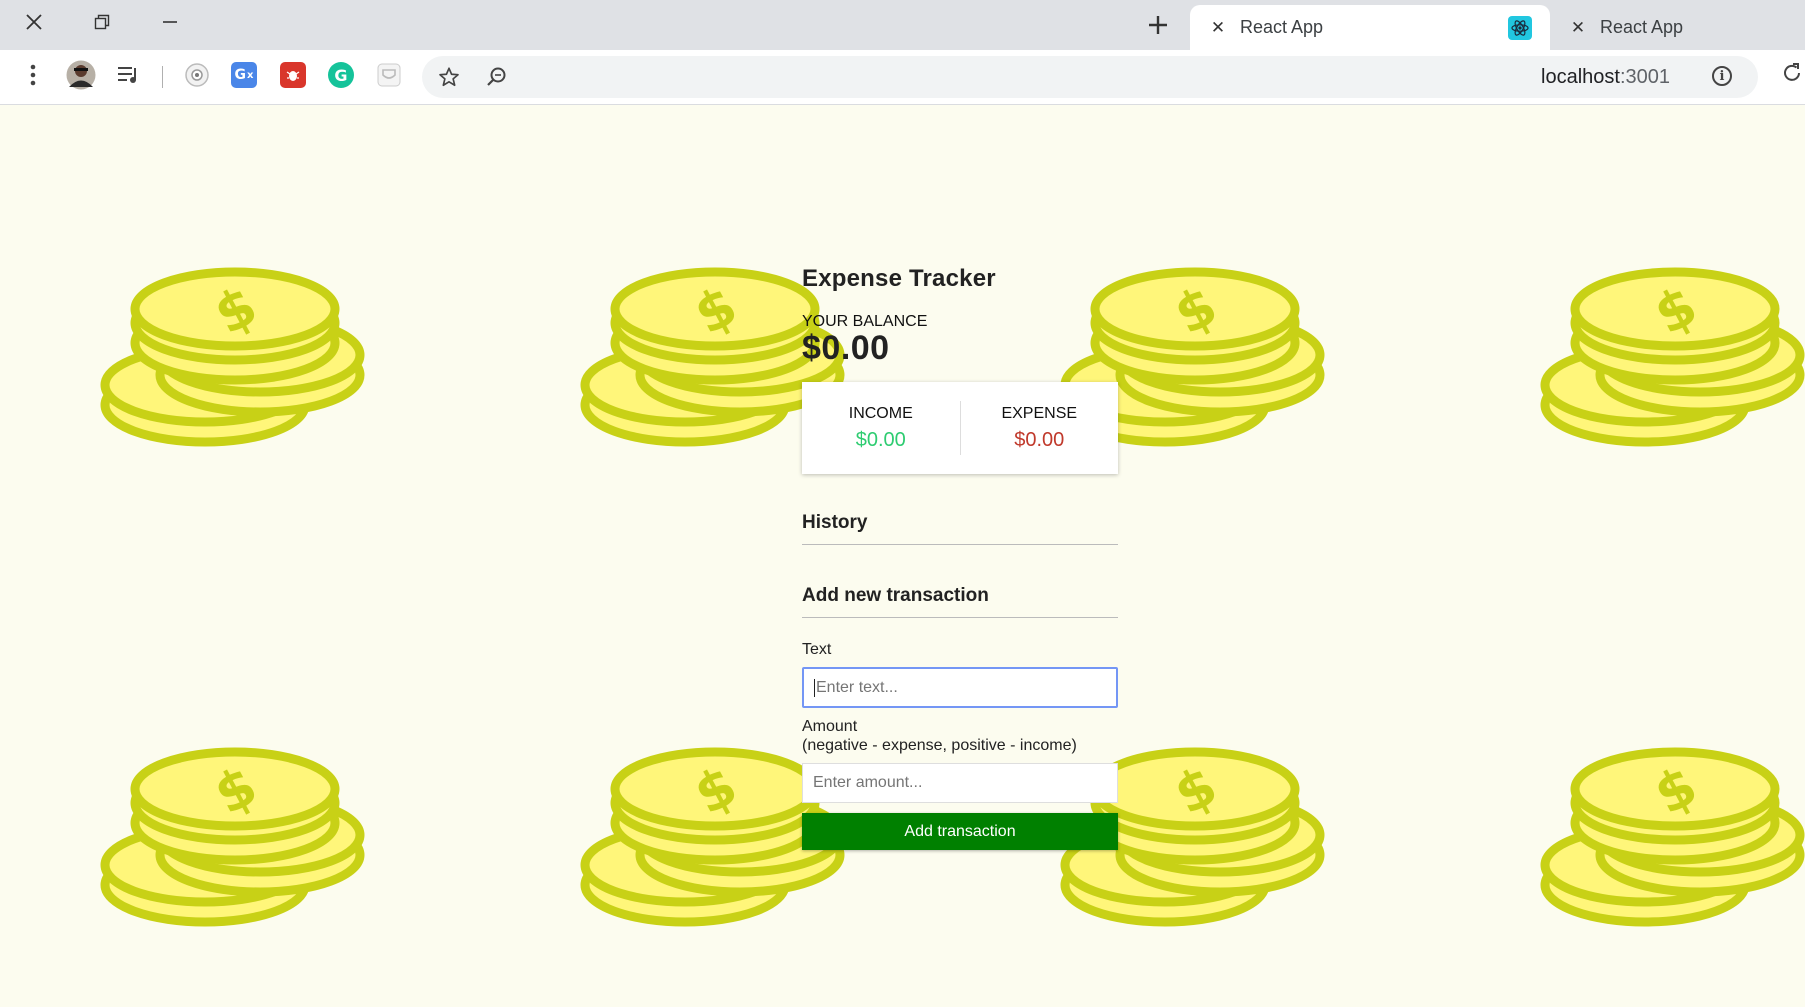 The width and height of the screenshot is (1805, 1007). Describe the element at coordinates (1039, 439) in the screenshot. I see `expense-value: $0.00` at that location.